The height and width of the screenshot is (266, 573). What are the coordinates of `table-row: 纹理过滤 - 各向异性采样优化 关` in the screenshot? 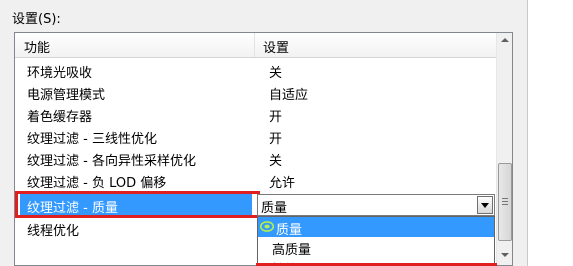 It's located at (255, 158).